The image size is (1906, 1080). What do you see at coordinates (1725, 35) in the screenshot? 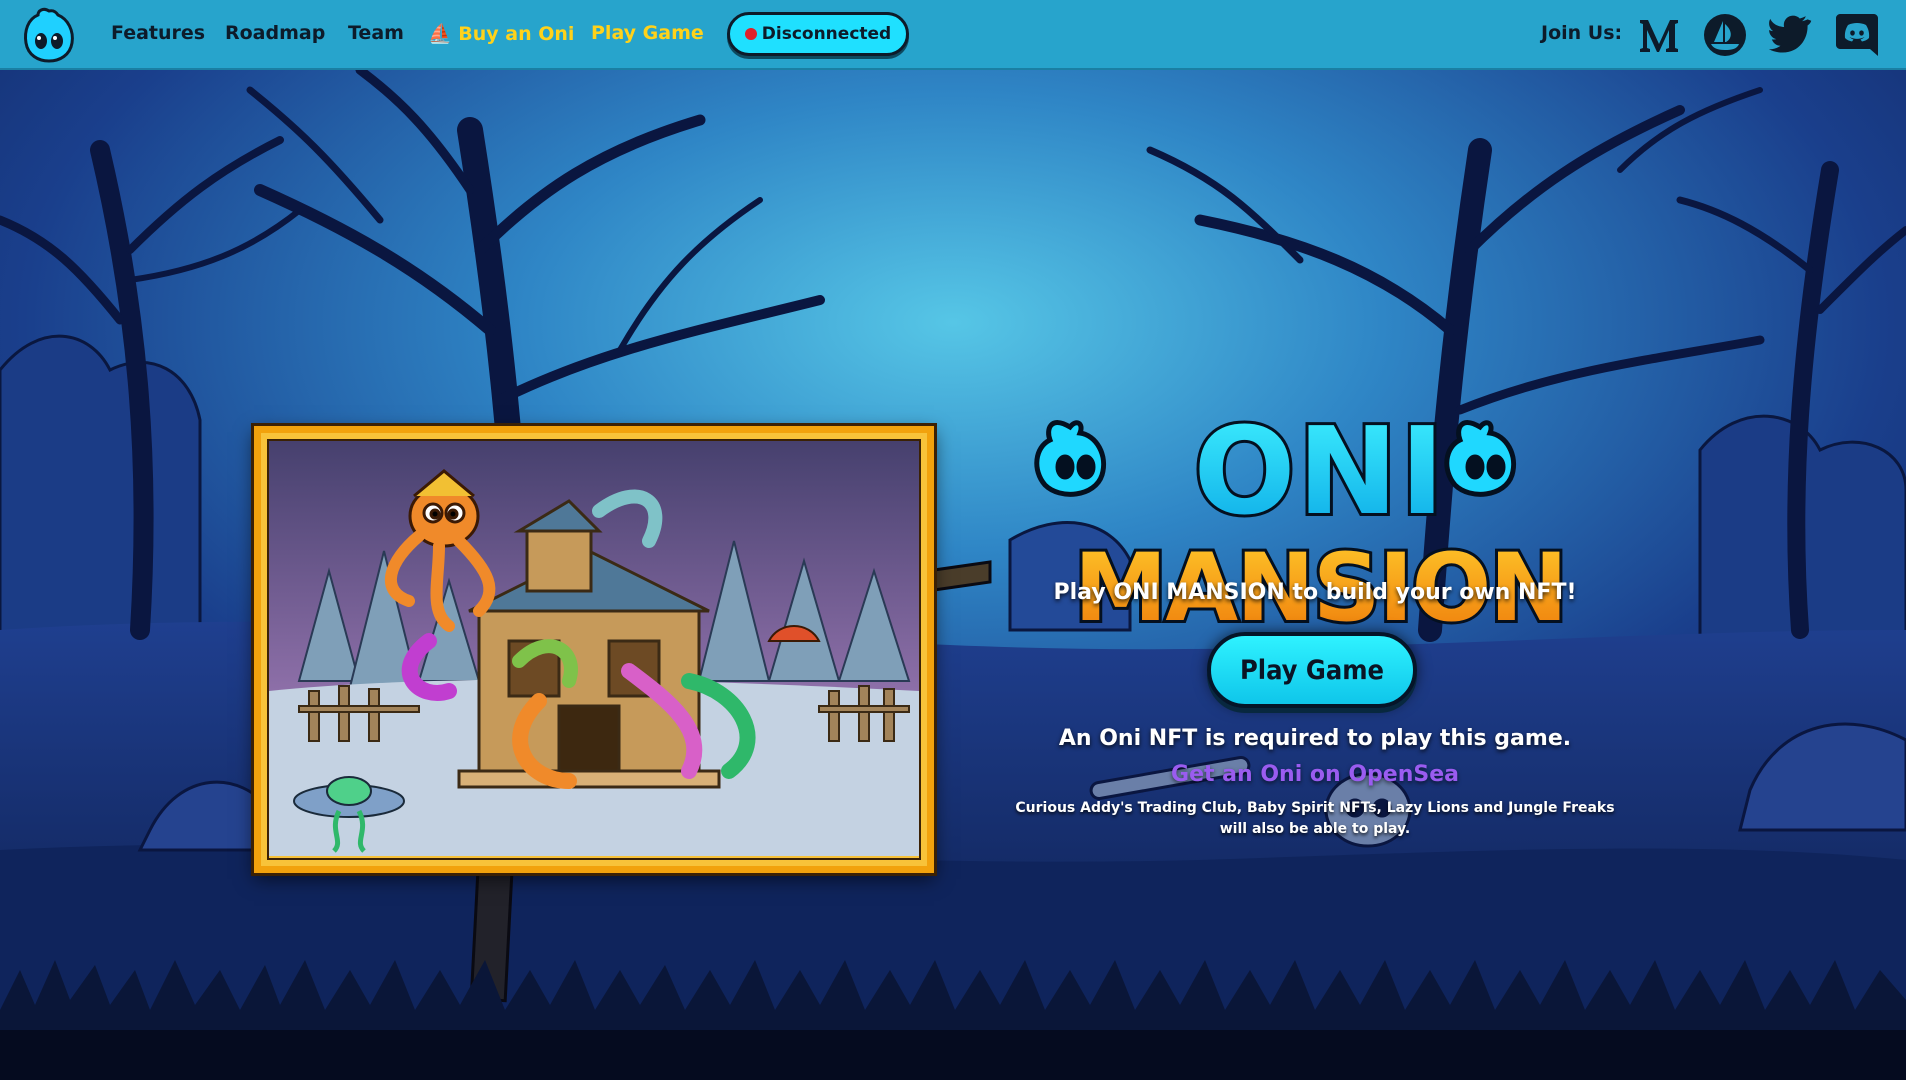
I see `opensea-icon` at bounding box center [1725, 35].